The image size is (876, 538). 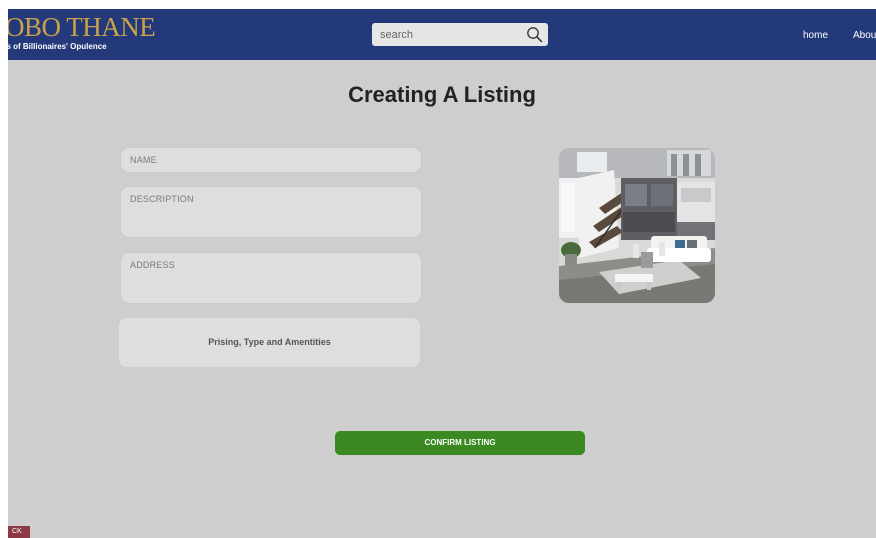 I want to click on back-button: CK, so click(x=19, y=532).